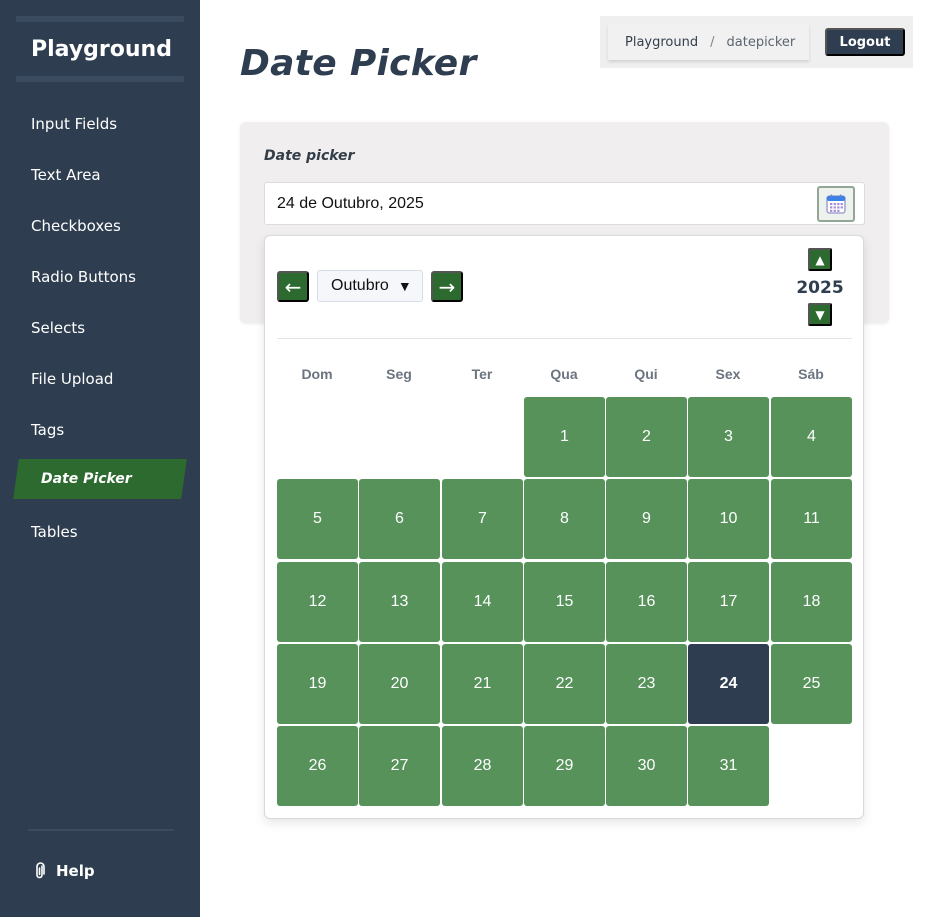  Describe the element at coordinates (820, 314) in the screenshot. I see `year-down-button: ▼` at that location.